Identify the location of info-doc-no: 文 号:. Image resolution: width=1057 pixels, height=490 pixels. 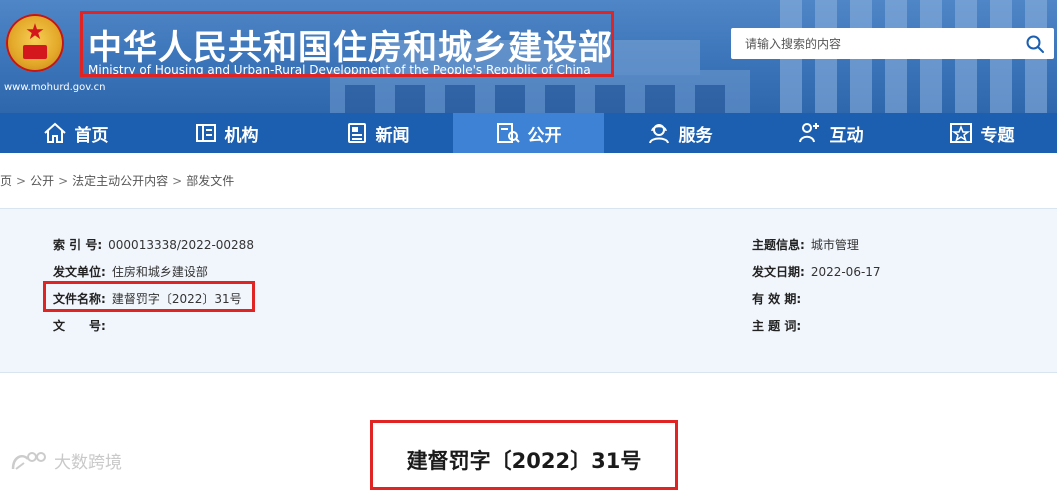
(82, 325).